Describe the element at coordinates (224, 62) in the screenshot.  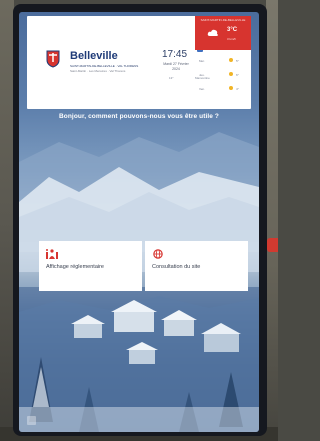
I see `forecast-row: Mer. 5°` at that location.